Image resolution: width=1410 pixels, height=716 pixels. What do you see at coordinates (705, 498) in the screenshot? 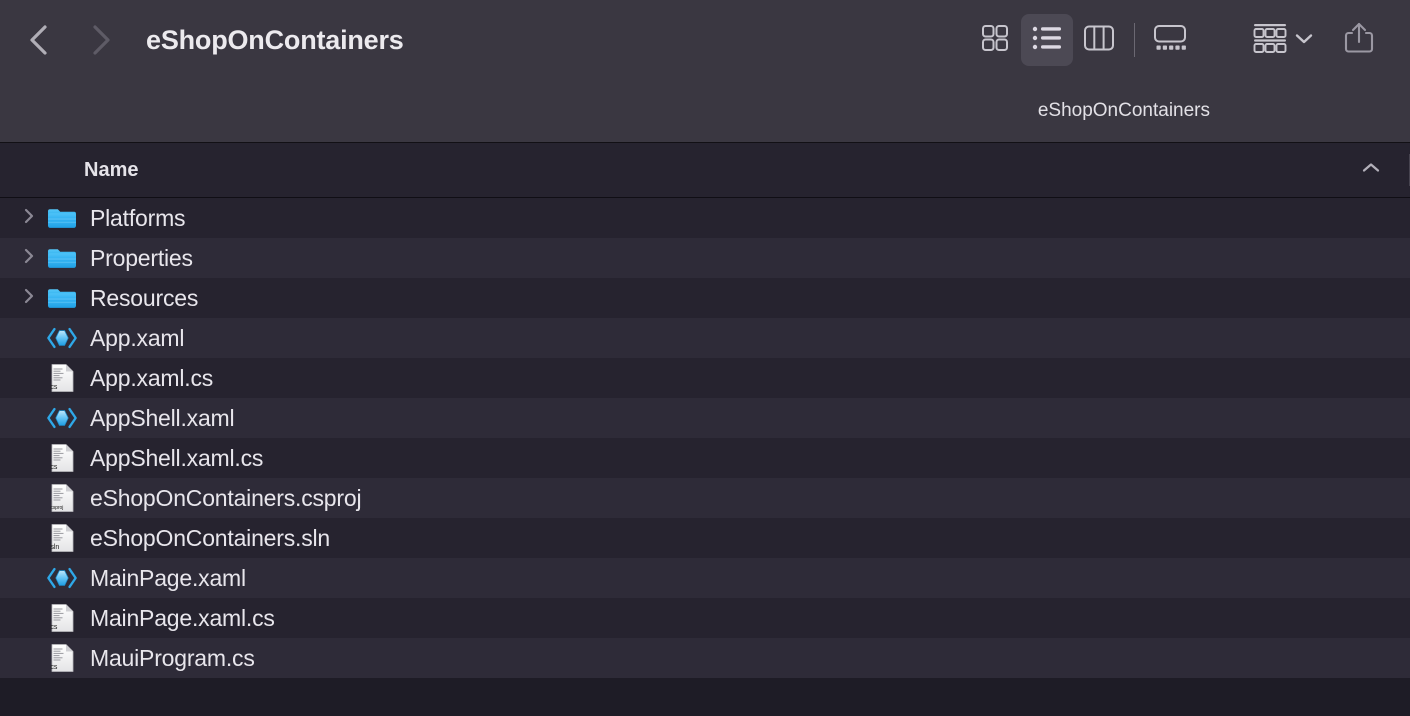
I see `file-row: csproj eShopOnContainers.csproj` at bounding box center [705, 498].